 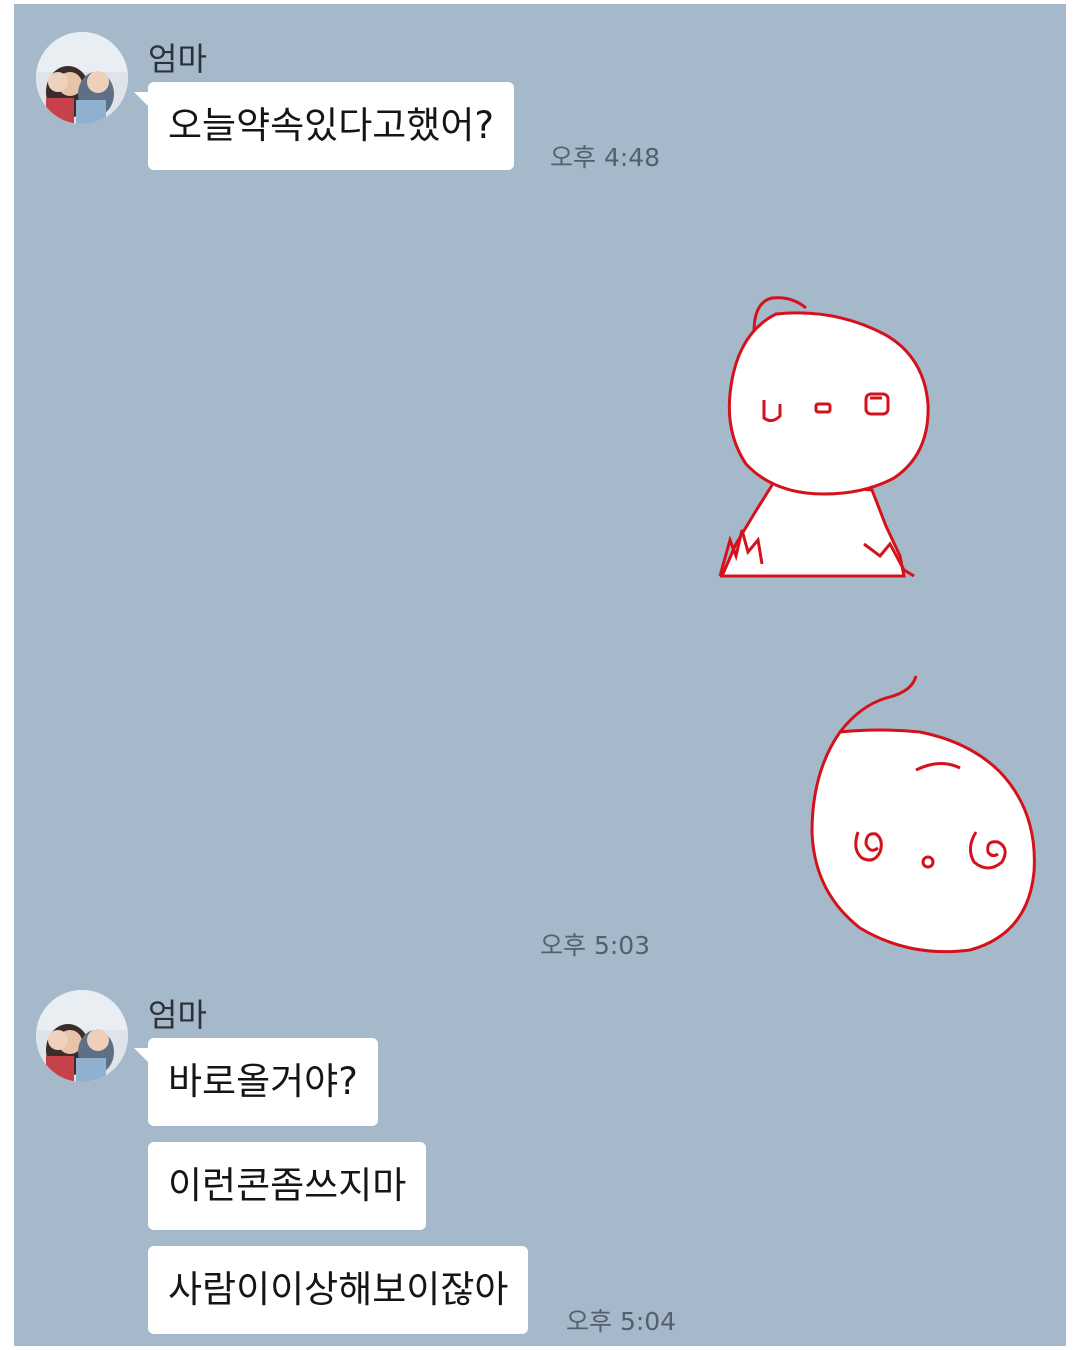 What do you see at coordinates (287, 1186) in the screenshot?
I see `message-bubble: 이런콘좀쓰지마` at bounding box center [287, 1186].